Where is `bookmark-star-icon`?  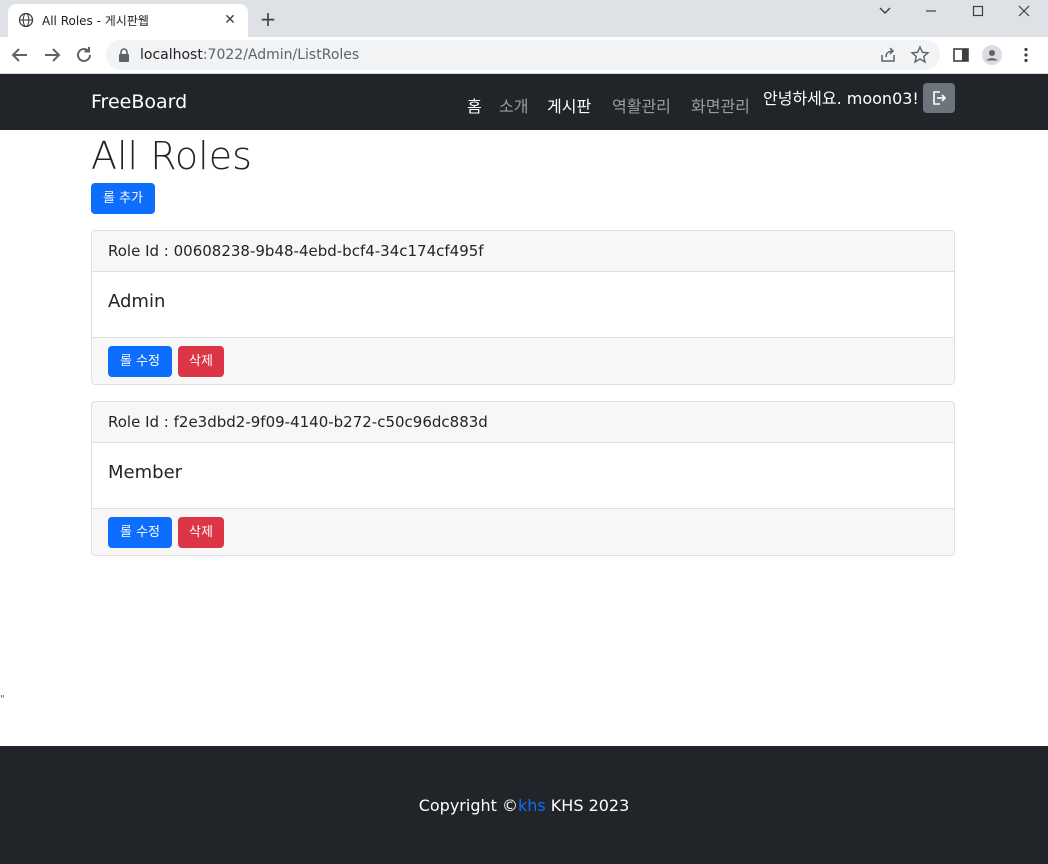
bookmark-star-icon is located at coordinates (920, 55).